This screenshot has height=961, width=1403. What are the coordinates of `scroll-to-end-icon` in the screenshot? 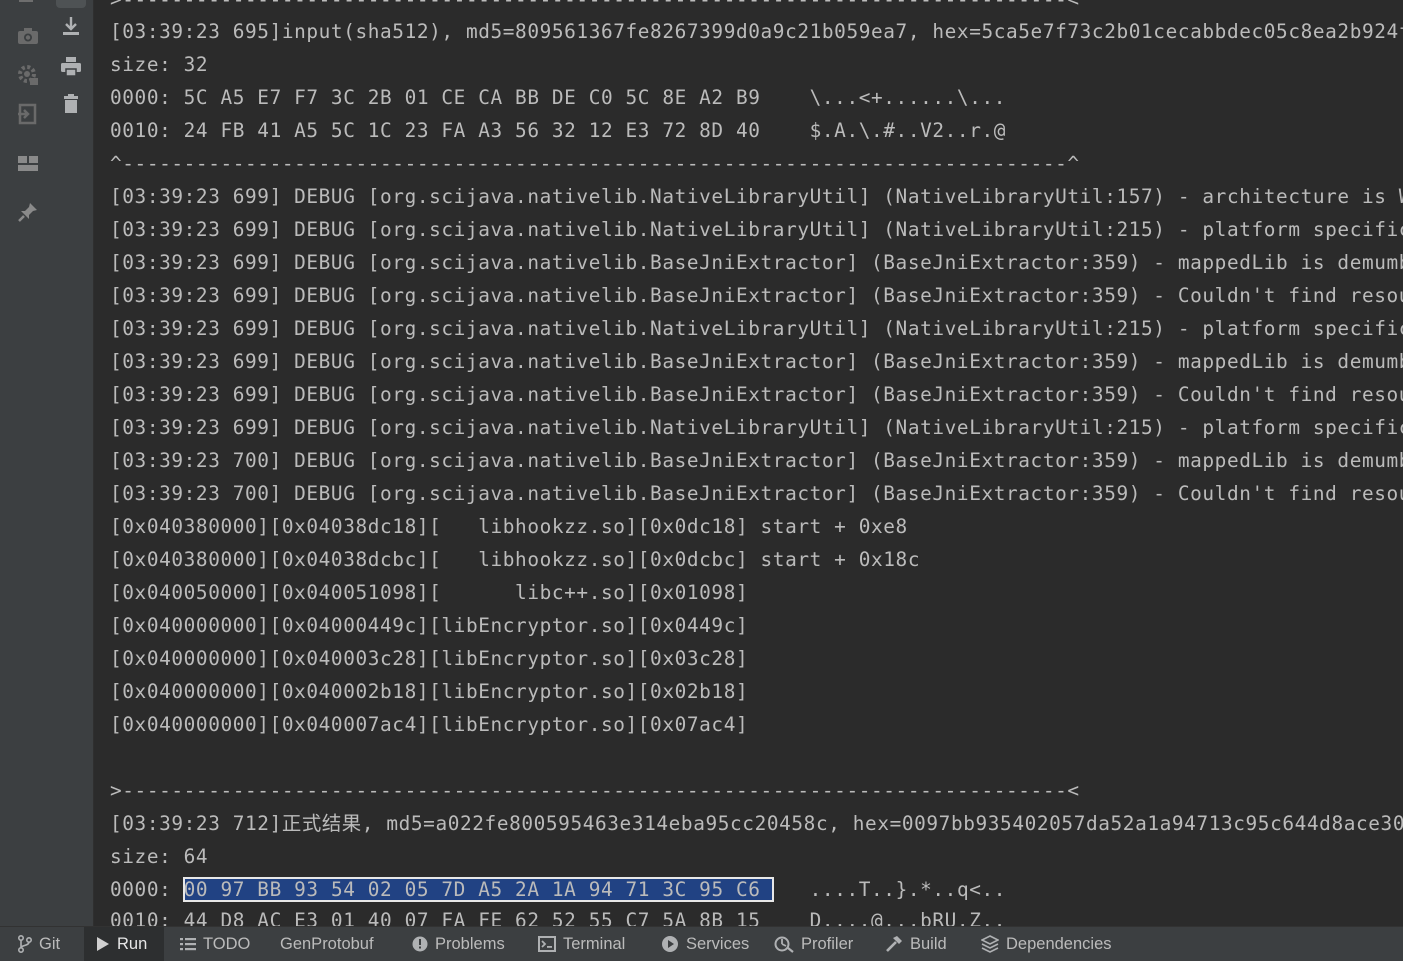 It's located at (71, 26).